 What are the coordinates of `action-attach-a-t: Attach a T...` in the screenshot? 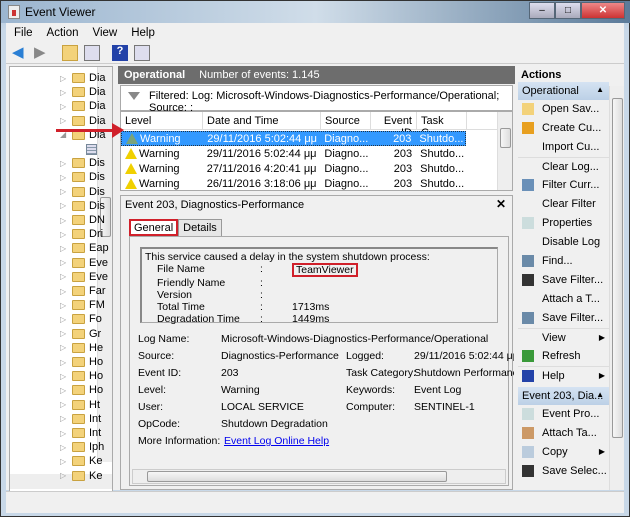 It's located at (563, 299).